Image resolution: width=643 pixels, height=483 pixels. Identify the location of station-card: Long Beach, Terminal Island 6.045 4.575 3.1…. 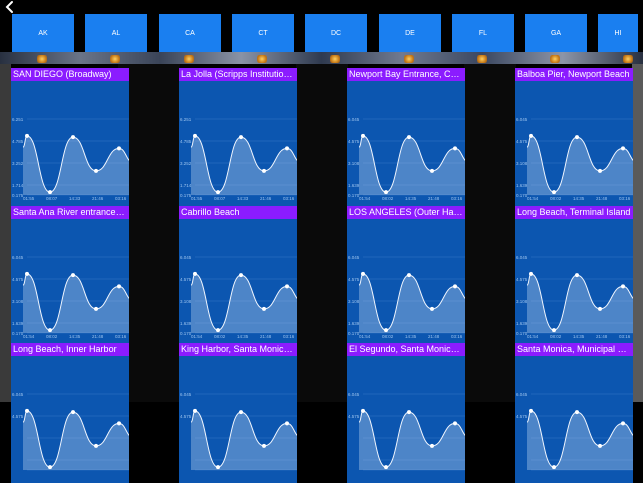
(574, 276).